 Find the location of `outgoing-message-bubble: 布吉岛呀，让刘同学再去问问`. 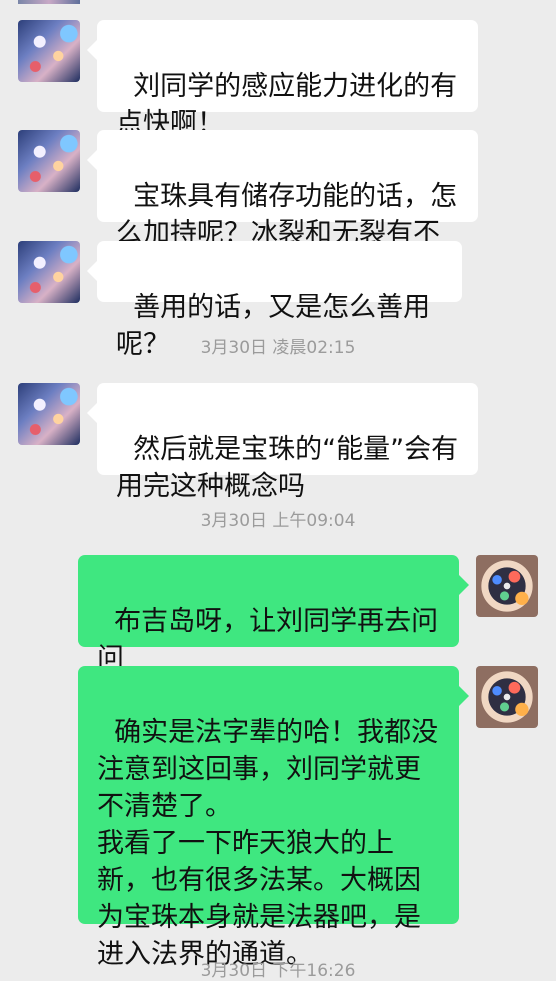

outgoing-message-bubble: 布吉岛呀，让刘同学再去问问 is located at coordinates (273, 631).